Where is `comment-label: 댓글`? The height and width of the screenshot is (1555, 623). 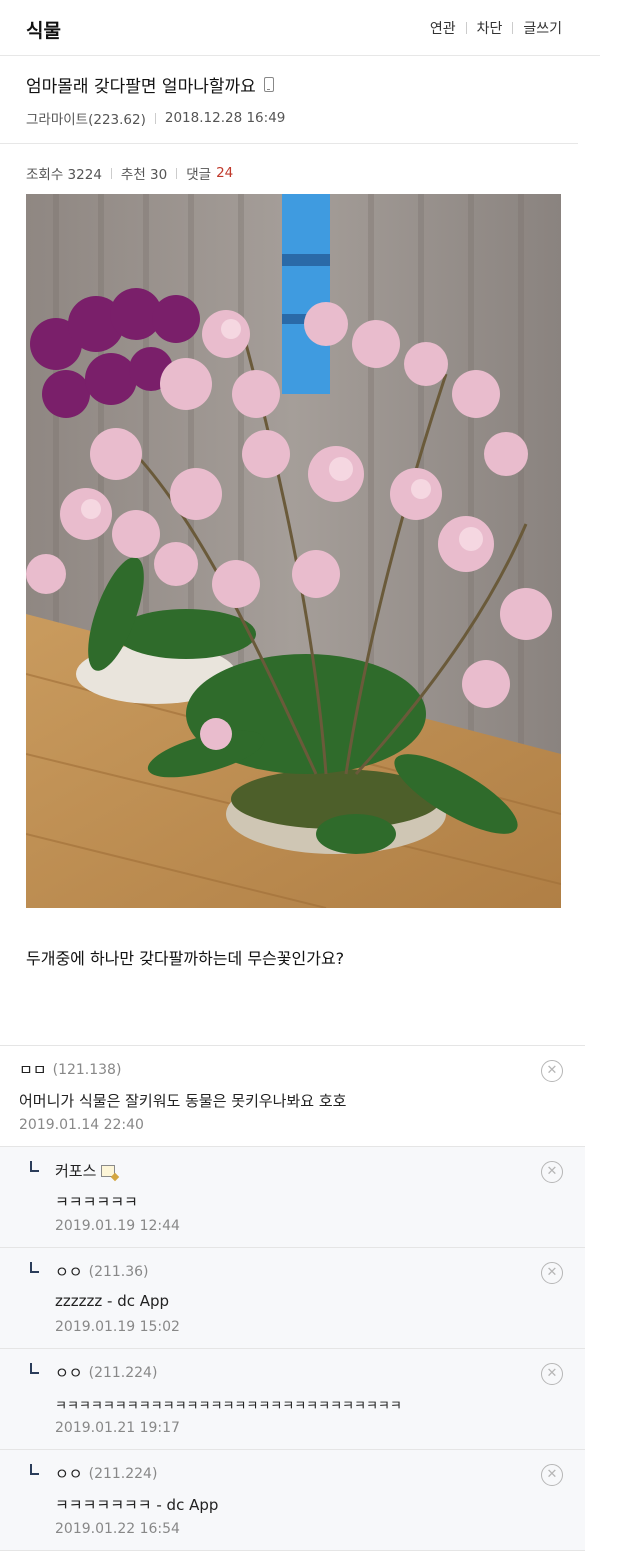
comment-label: 댓글 is located at coordinates (198, 173).